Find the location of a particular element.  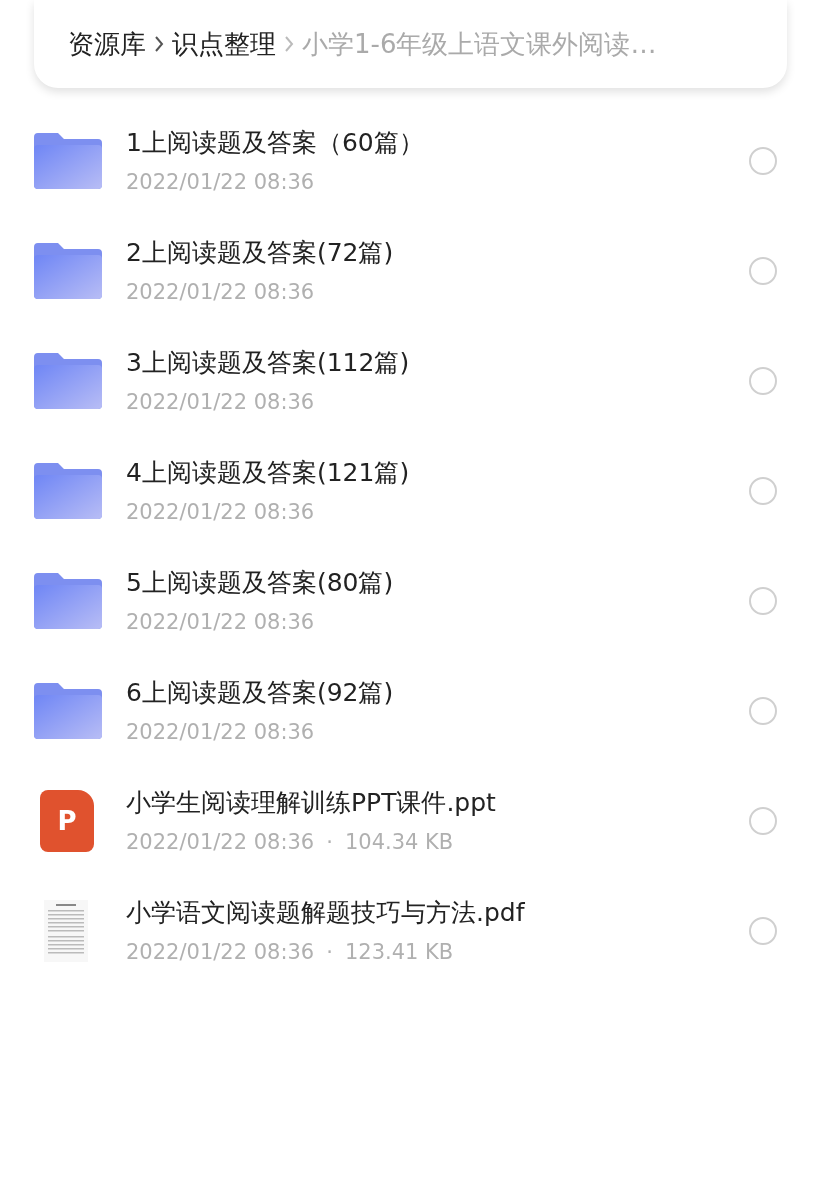

file-size: 123.41 KB is located at coordinates (399, 952).